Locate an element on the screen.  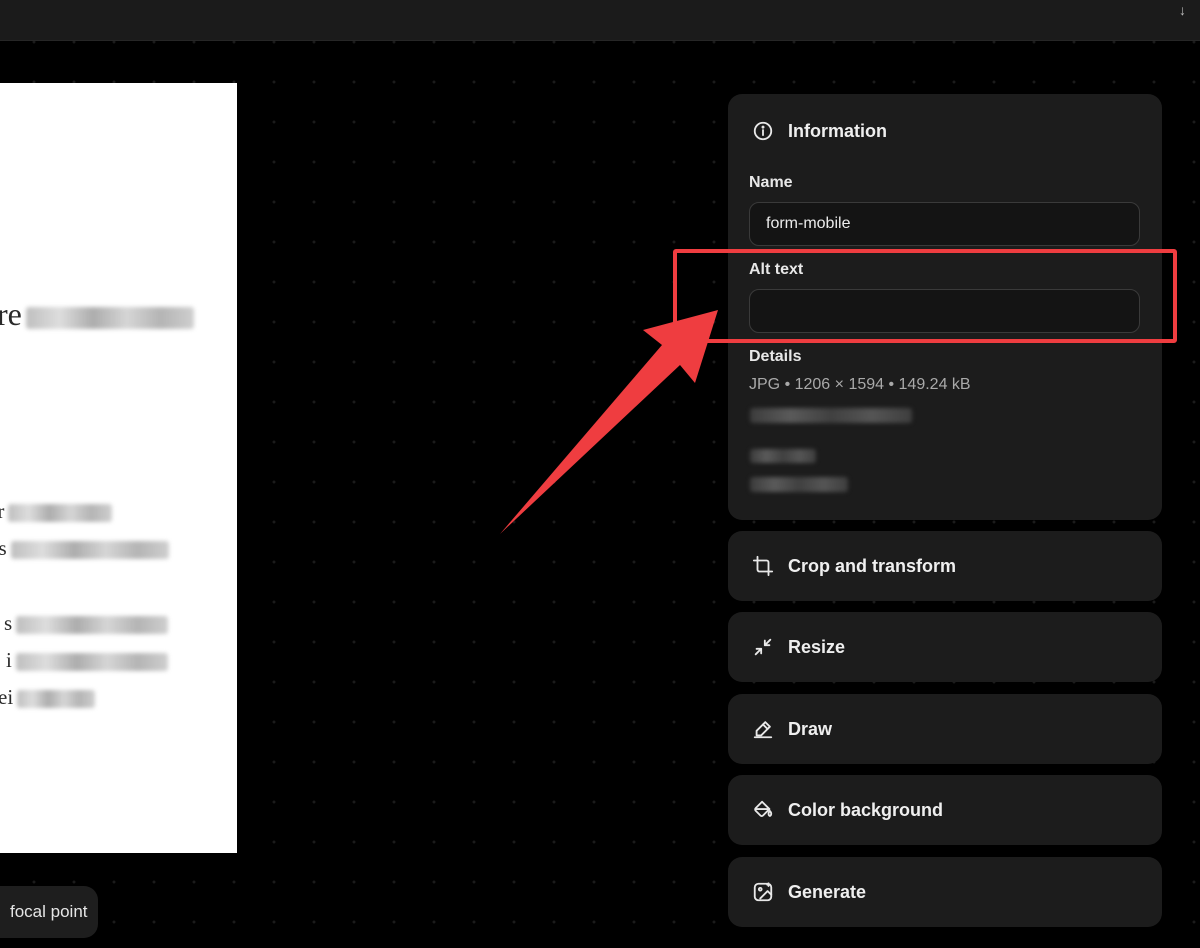
details-label: Details is located at coordinates (775, 356).